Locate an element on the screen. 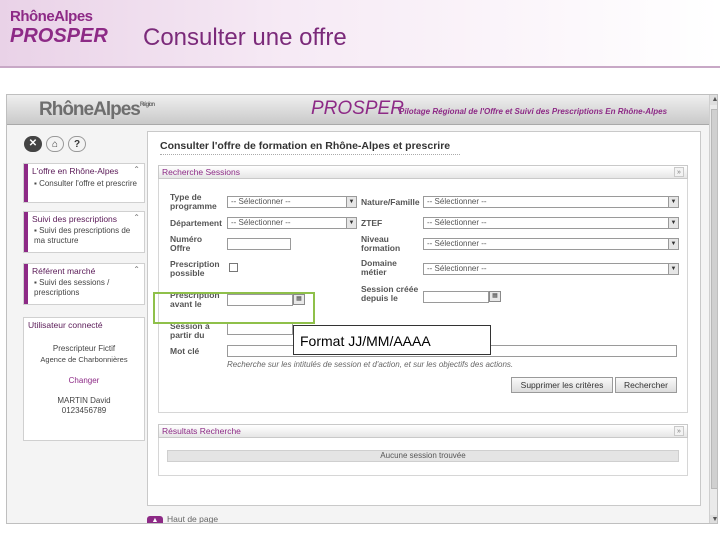 The height and width of the screenshot is (540, 720). banner-logo-text: RhôneAlpes is located at coordinates (90, 109).